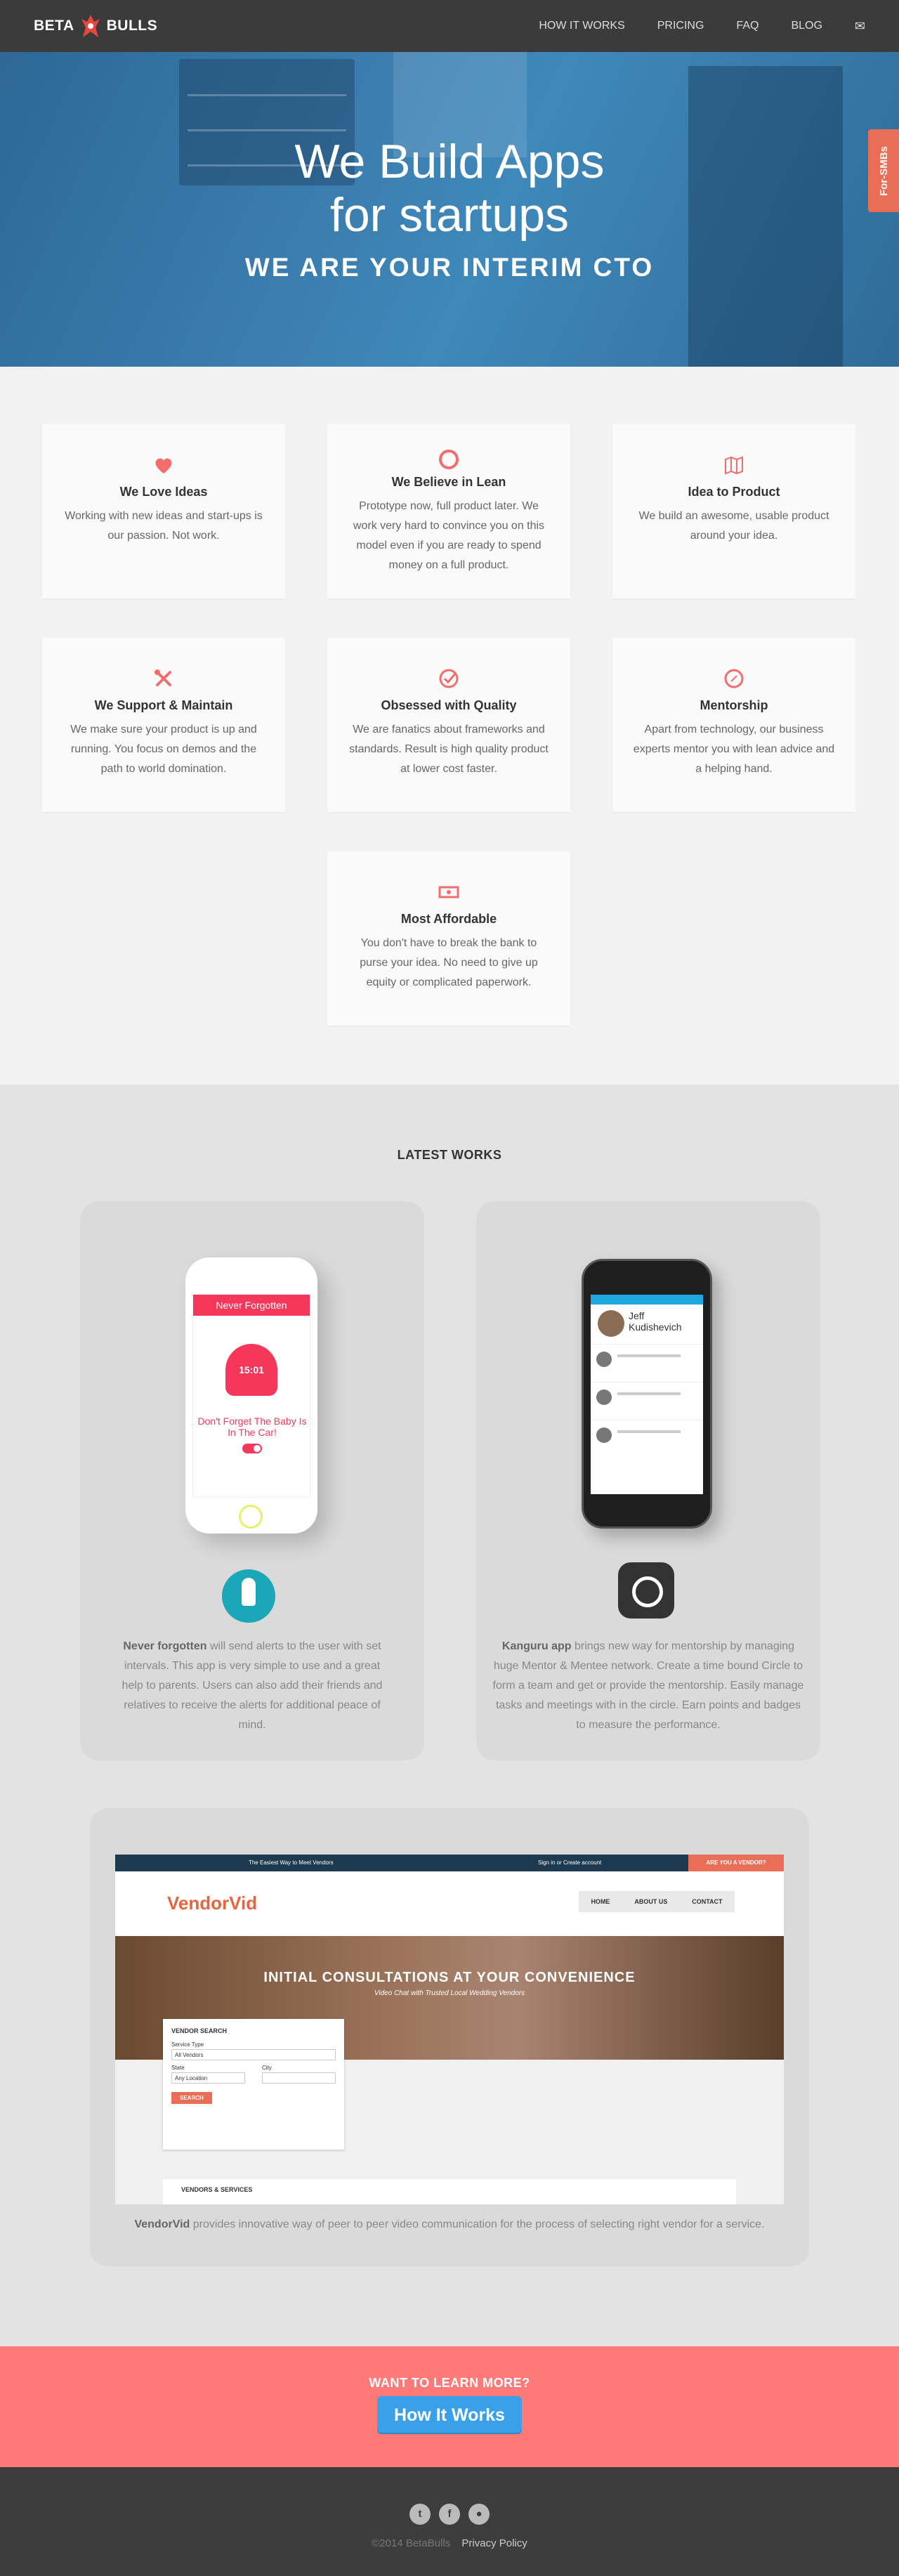 Image resolution: width=899 pixels, height=2576 pixels. I want to click on vv-logo-a: Vendor, so click(198, 1903).